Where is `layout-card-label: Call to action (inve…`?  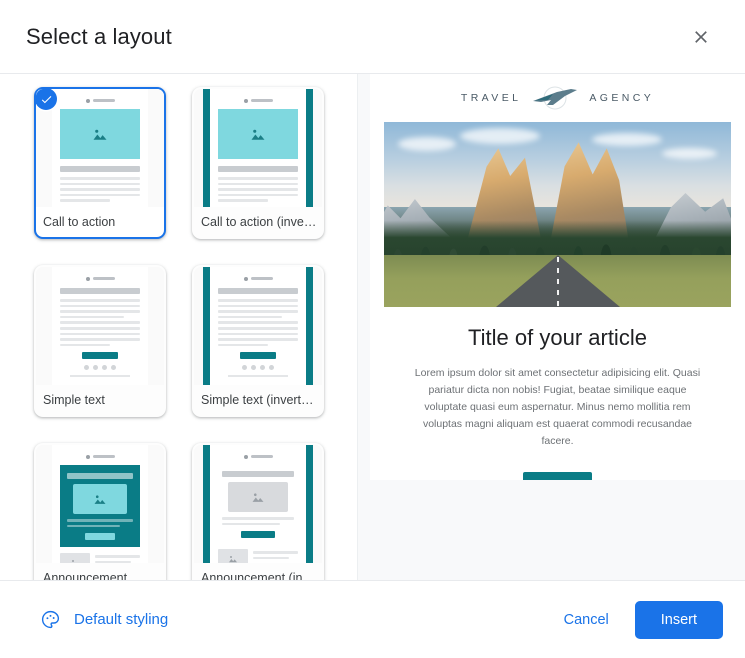 layout-card-label: Call to action (inve… is located at coordinates (259, 222).